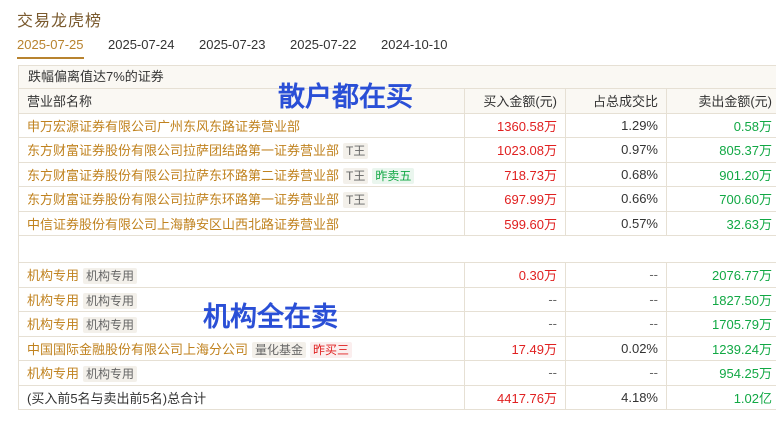  I want to click on sell-amount-cell: 1827.50万, so click(721, 299).